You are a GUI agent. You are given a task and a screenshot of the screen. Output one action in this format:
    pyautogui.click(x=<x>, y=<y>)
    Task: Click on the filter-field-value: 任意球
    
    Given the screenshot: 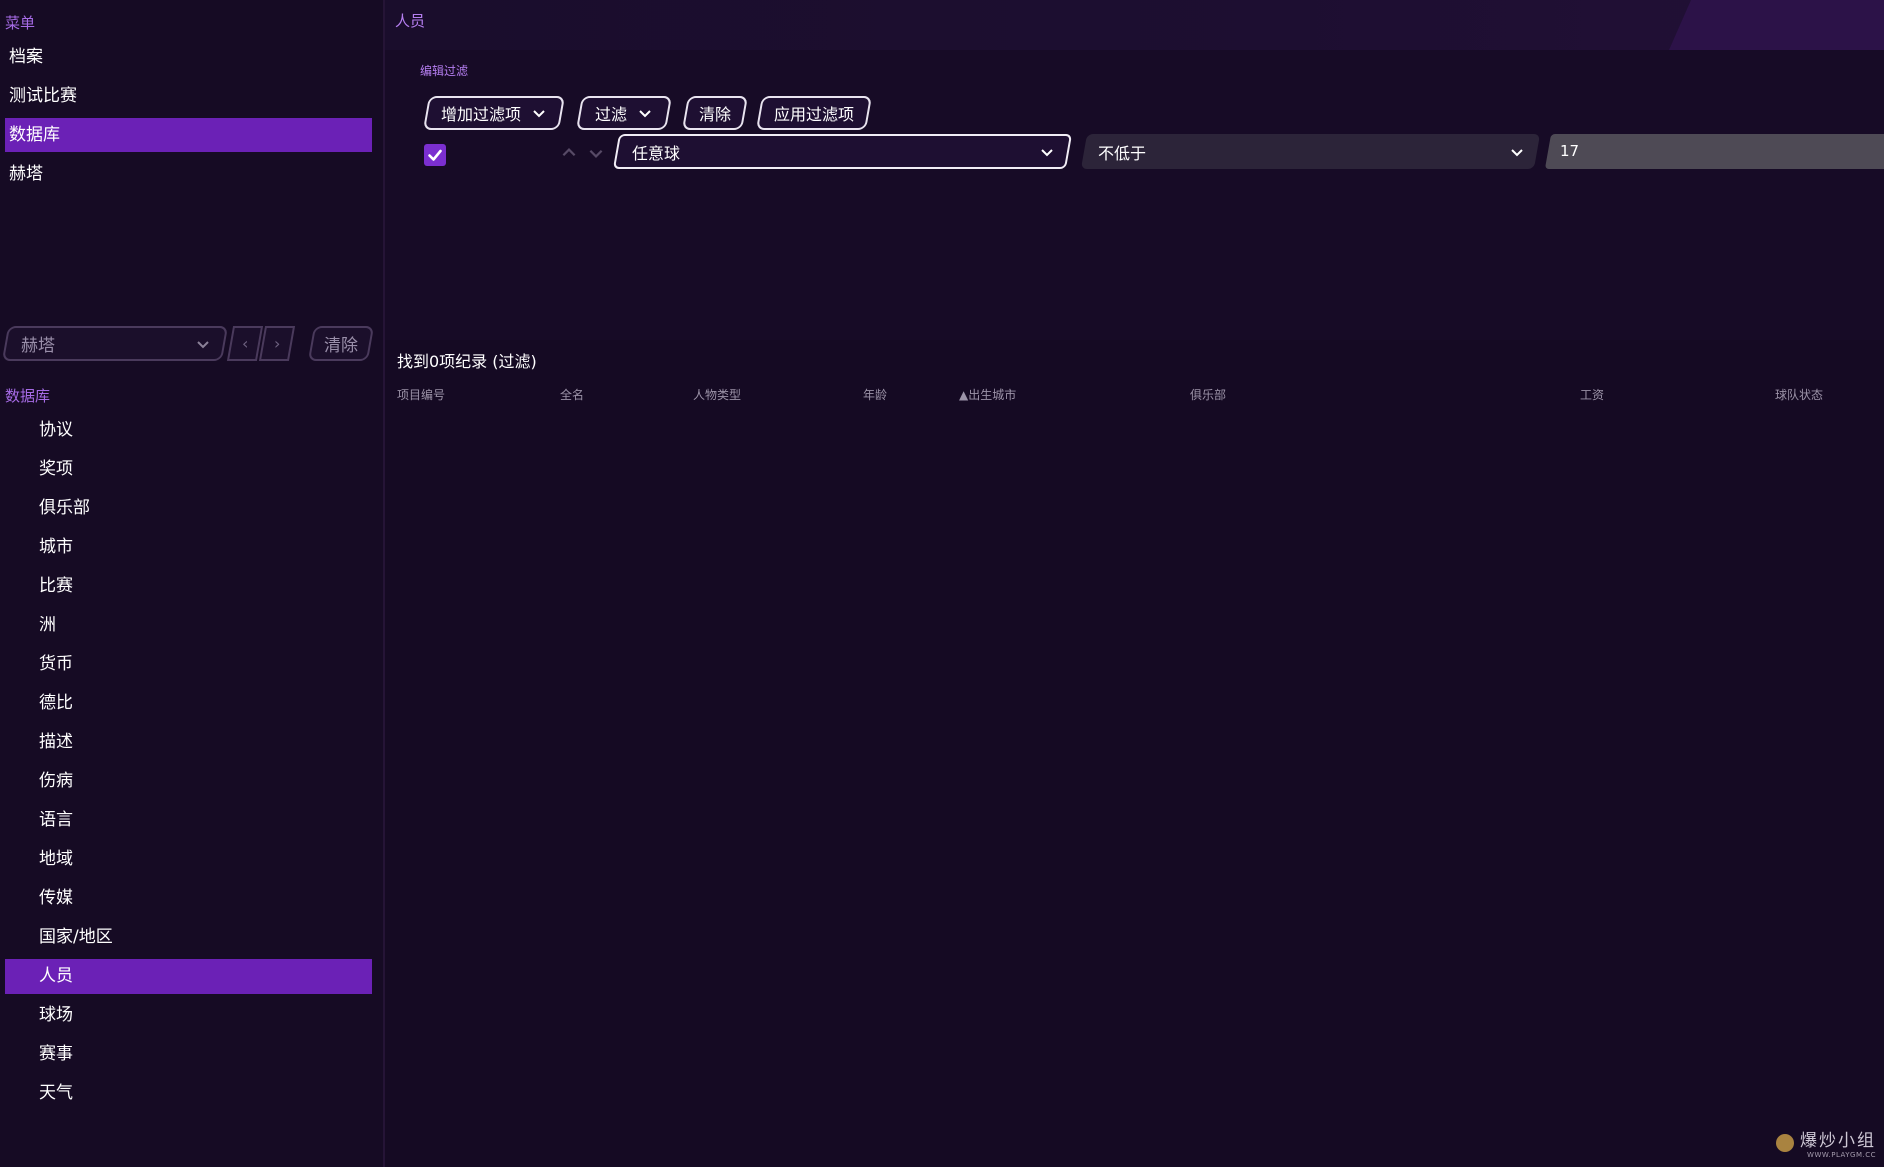 What is the action you would take?
    pyautogui.click(x=656, y=153)
    